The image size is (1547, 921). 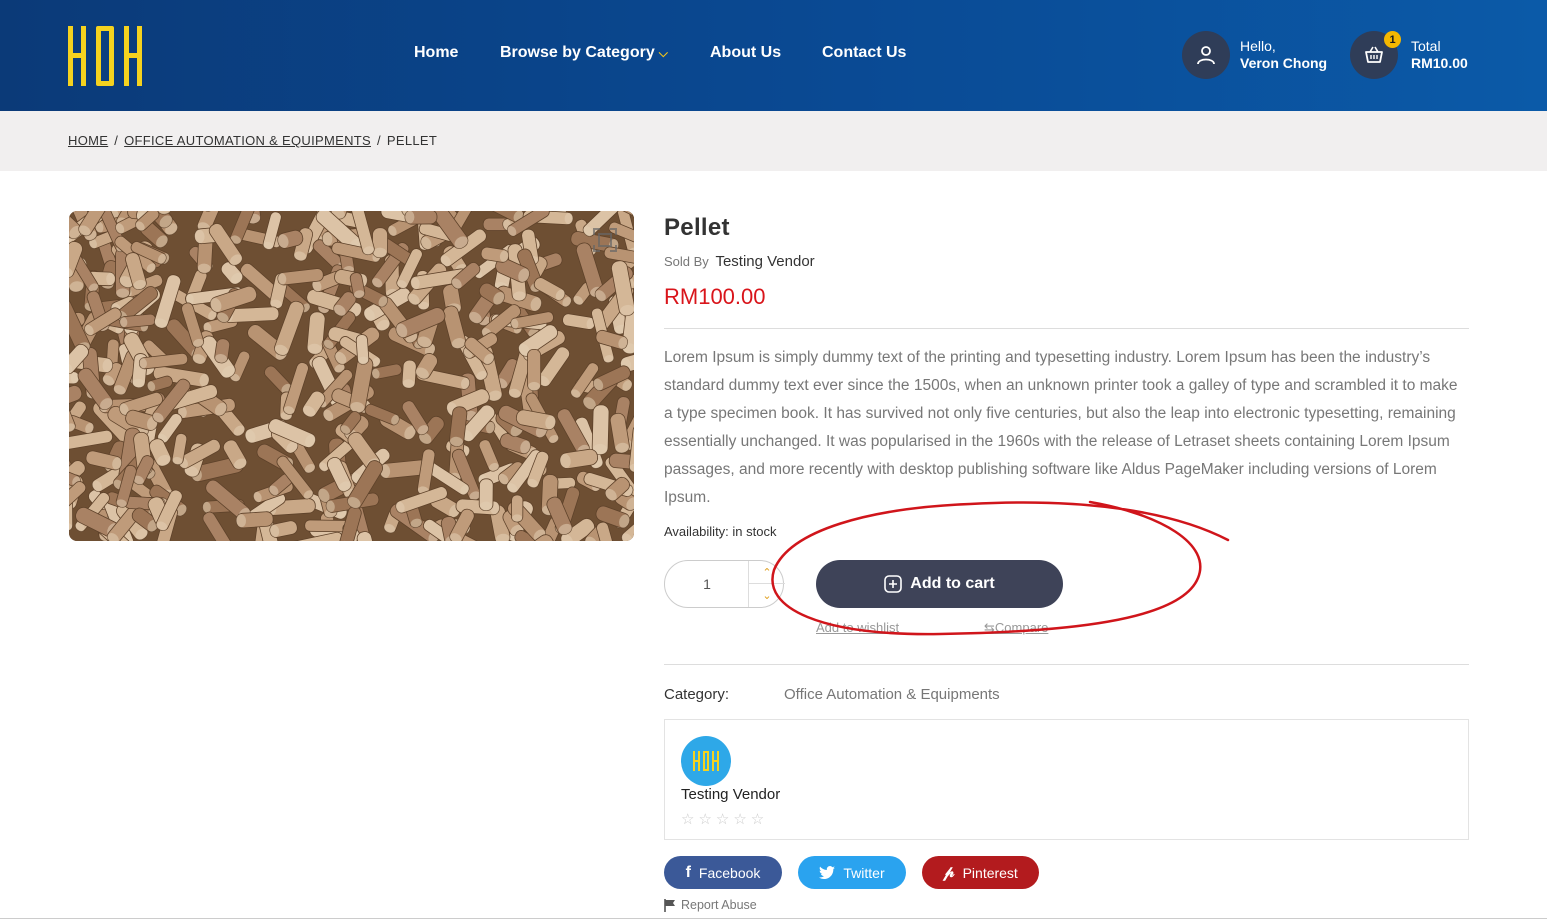 What do you see at coordinates (767, 572) in the screenshot?
I see `chevron-up-icon: ⌃` at bounding box center [767, 572].